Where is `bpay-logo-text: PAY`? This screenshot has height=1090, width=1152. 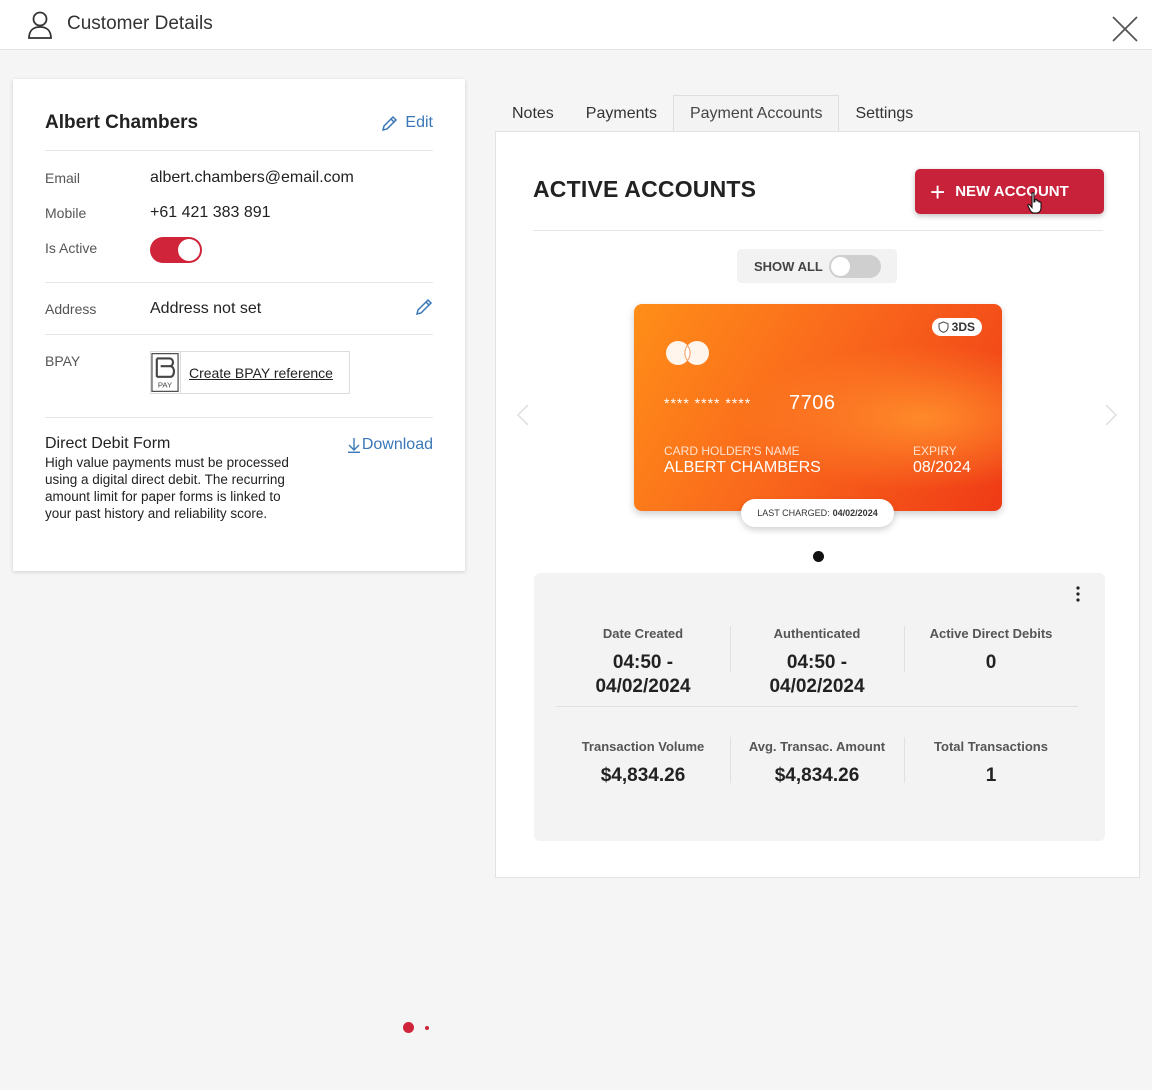 bpay-logo-text: PAY is located at coordinates (165, 384).